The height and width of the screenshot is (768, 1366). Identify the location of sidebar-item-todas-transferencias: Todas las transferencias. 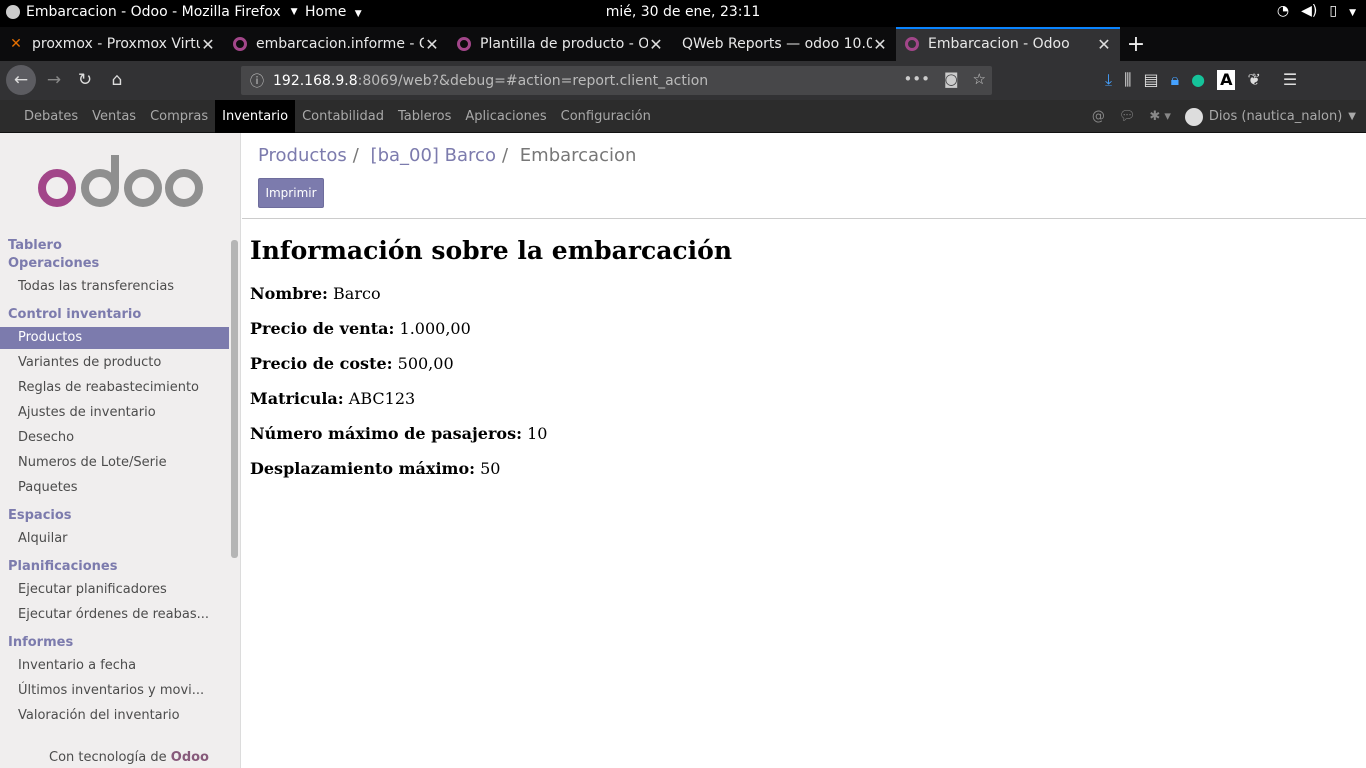
(114, 287).